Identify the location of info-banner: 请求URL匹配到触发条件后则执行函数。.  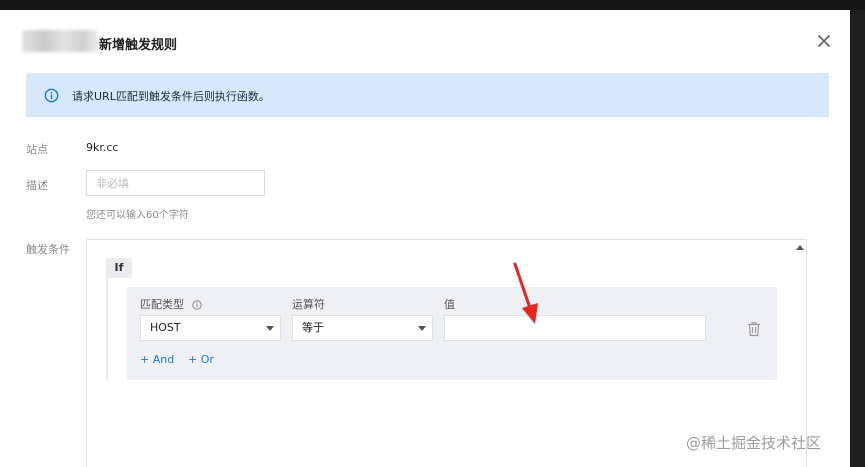
(427, 95).